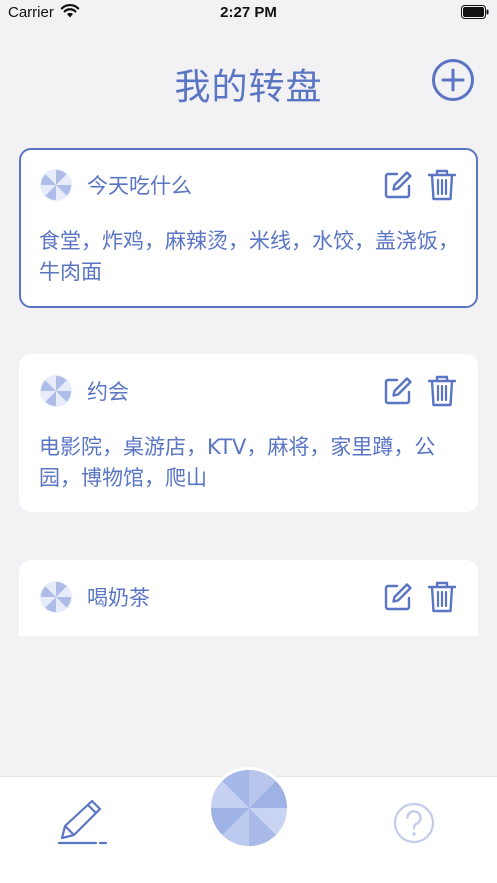  What do you see at coordinates (108, 392) in the screenshot?
I see `wheel-title: 约会` at bounding box center [108, 392].